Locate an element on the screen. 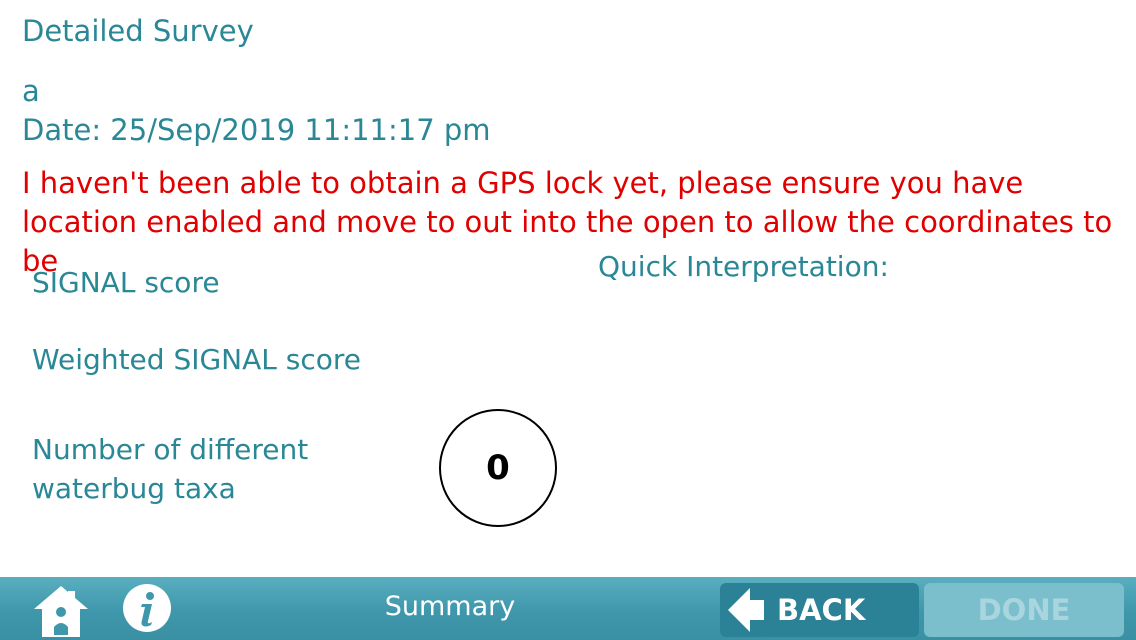 The width and height of the screenshot is (1136, 640). home-button is located at coordinates (61, 611).